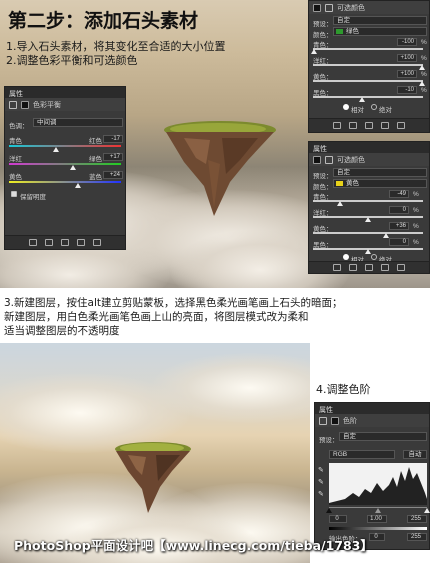 Image resolution: width=430 pixels, height=563 pixels. I want to click on tone-label: 色调：, so click(19, 126).